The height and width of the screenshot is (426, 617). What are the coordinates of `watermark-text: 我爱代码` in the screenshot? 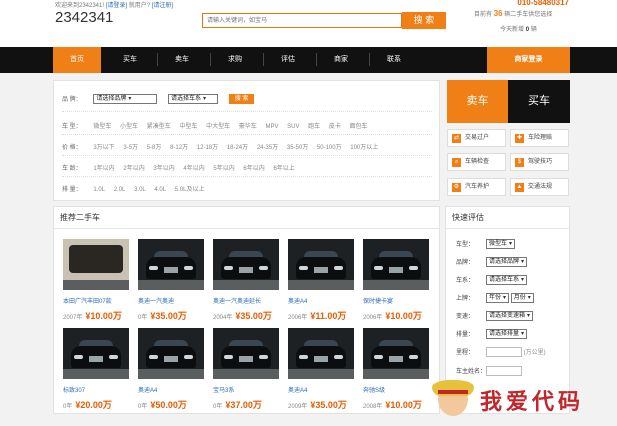 It's located at (532, 402).